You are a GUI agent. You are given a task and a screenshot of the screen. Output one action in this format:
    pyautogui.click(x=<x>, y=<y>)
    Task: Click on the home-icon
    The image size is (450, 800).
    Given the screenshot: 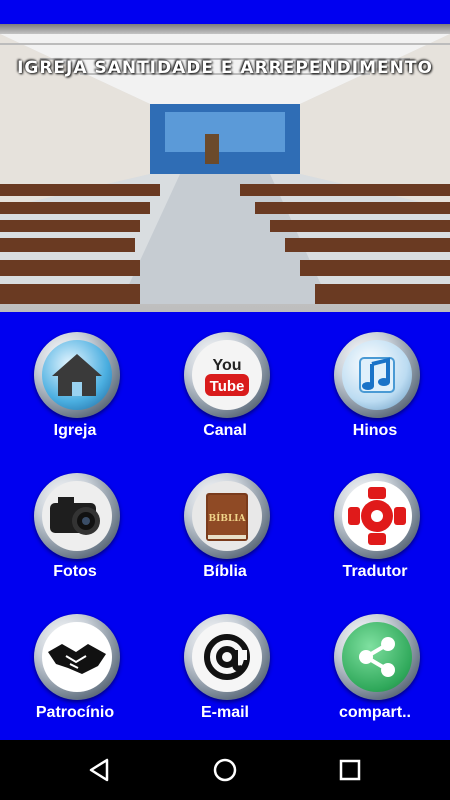 What is the action you would take?
    pyautogui.click(x=77, y=375)
    